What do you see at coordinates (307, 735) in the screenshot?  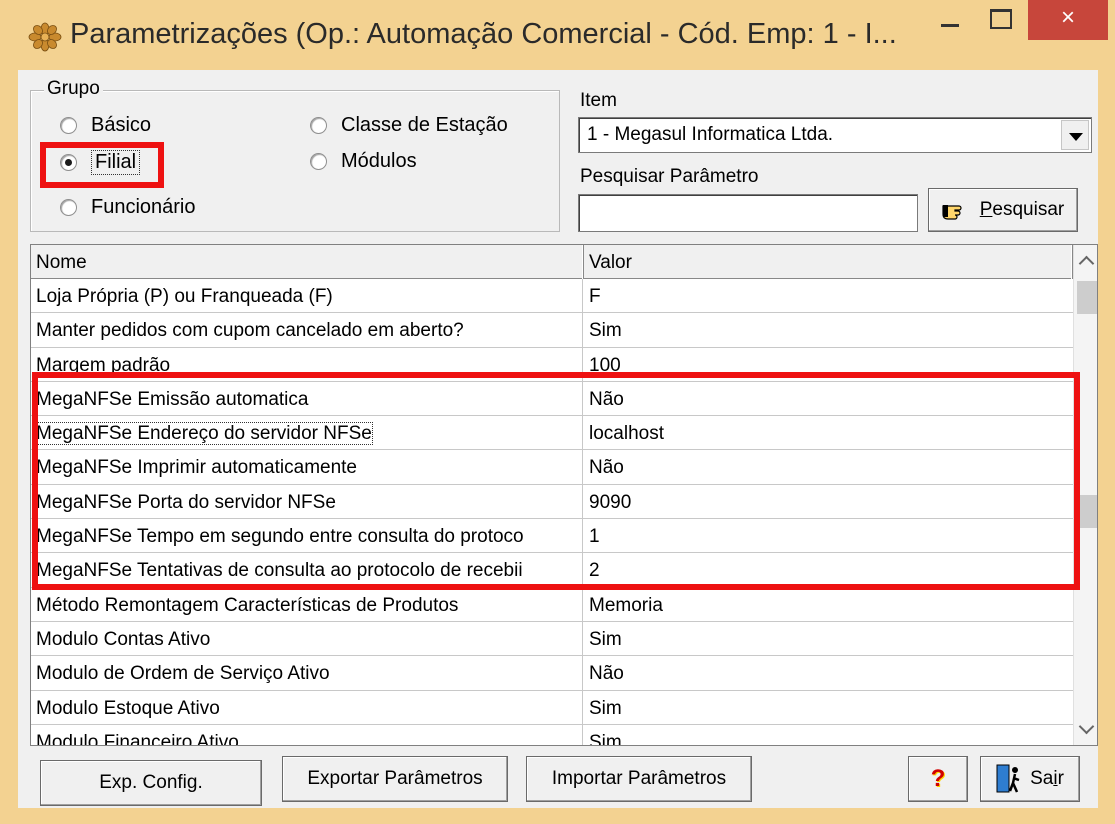 I see `cell-nome: Modulo Financeiro Ativo` at bounding box center [307, 735].